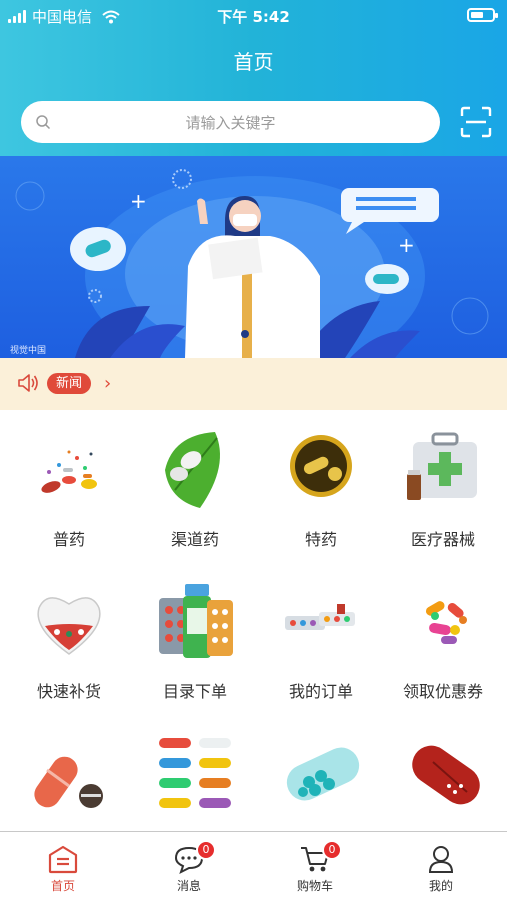 The height and width of the screenshot is (900, 507). I want to click on grid-label: 目录下单, so click(194, 691).